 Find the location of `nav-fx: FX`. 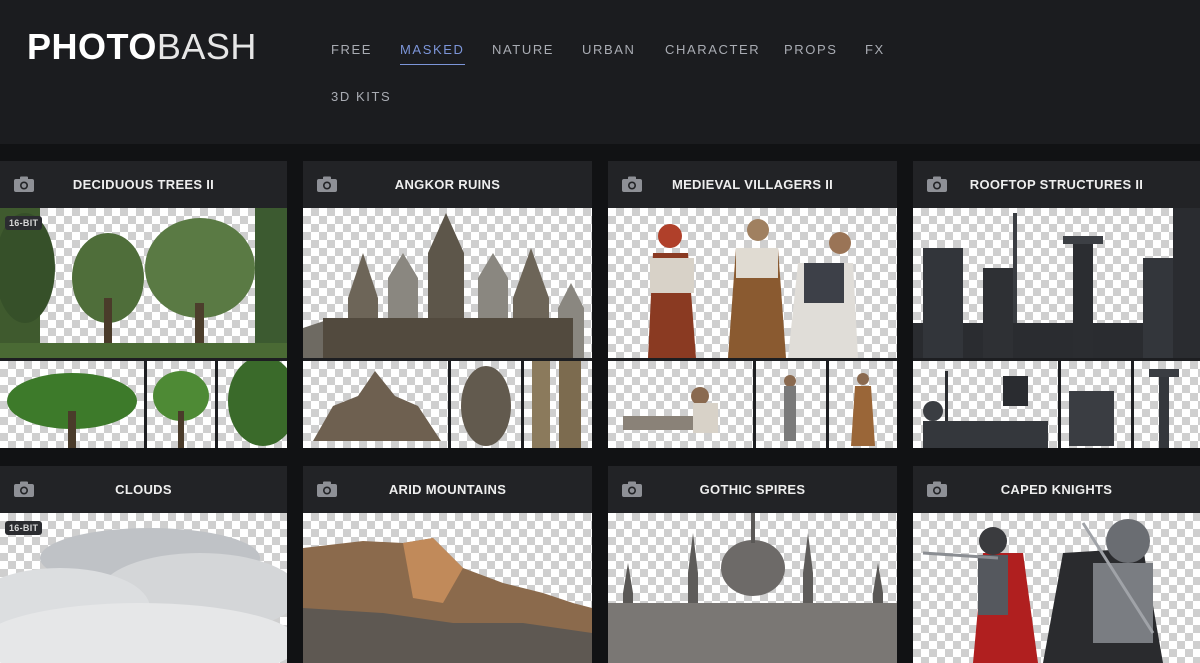

nav-fx: FX is located at coordinates (875, 49).